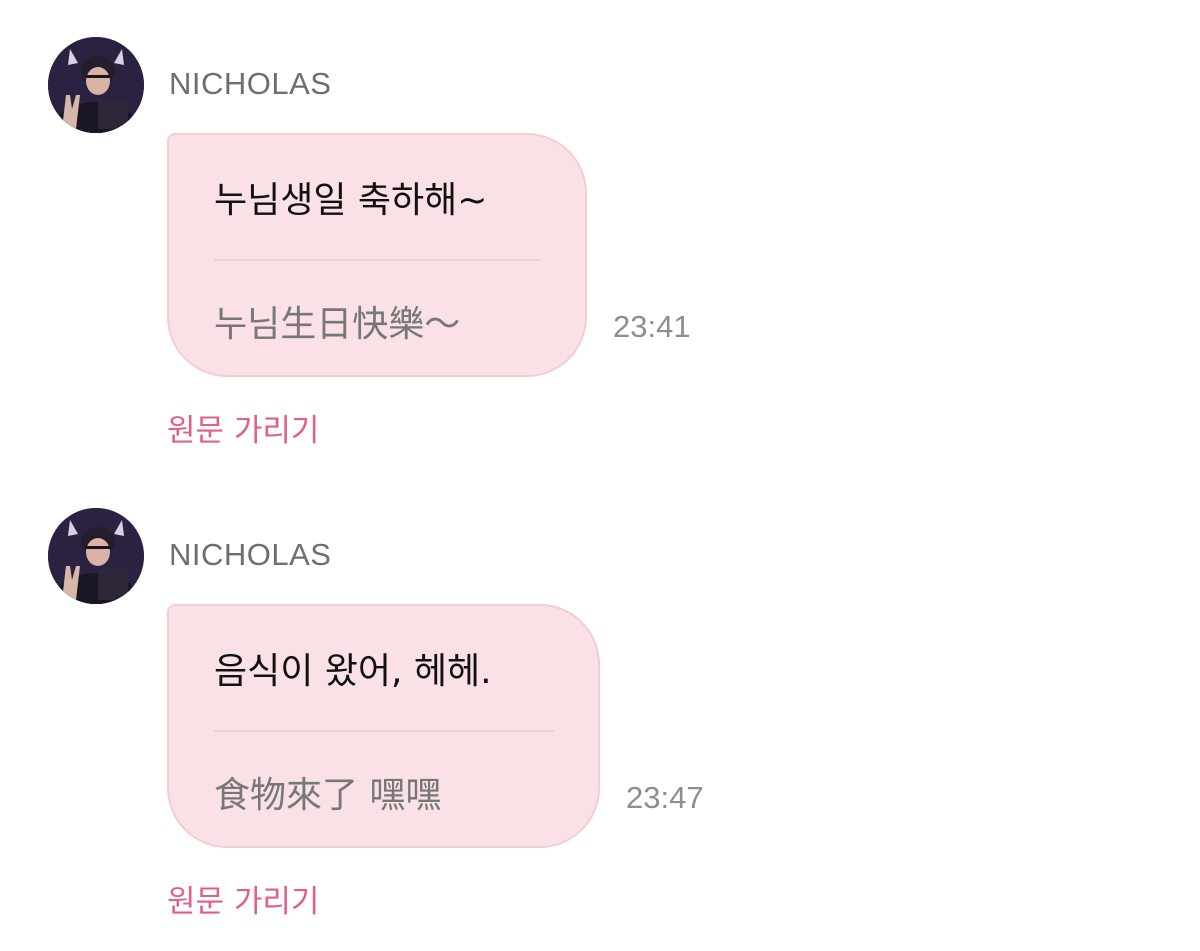 The width and height of the screenshot is (1200, 951). Describe the element at coordinates (337, 324) in the screenshot. I see `translated-message-text: 누님生日快樂～` at that location.